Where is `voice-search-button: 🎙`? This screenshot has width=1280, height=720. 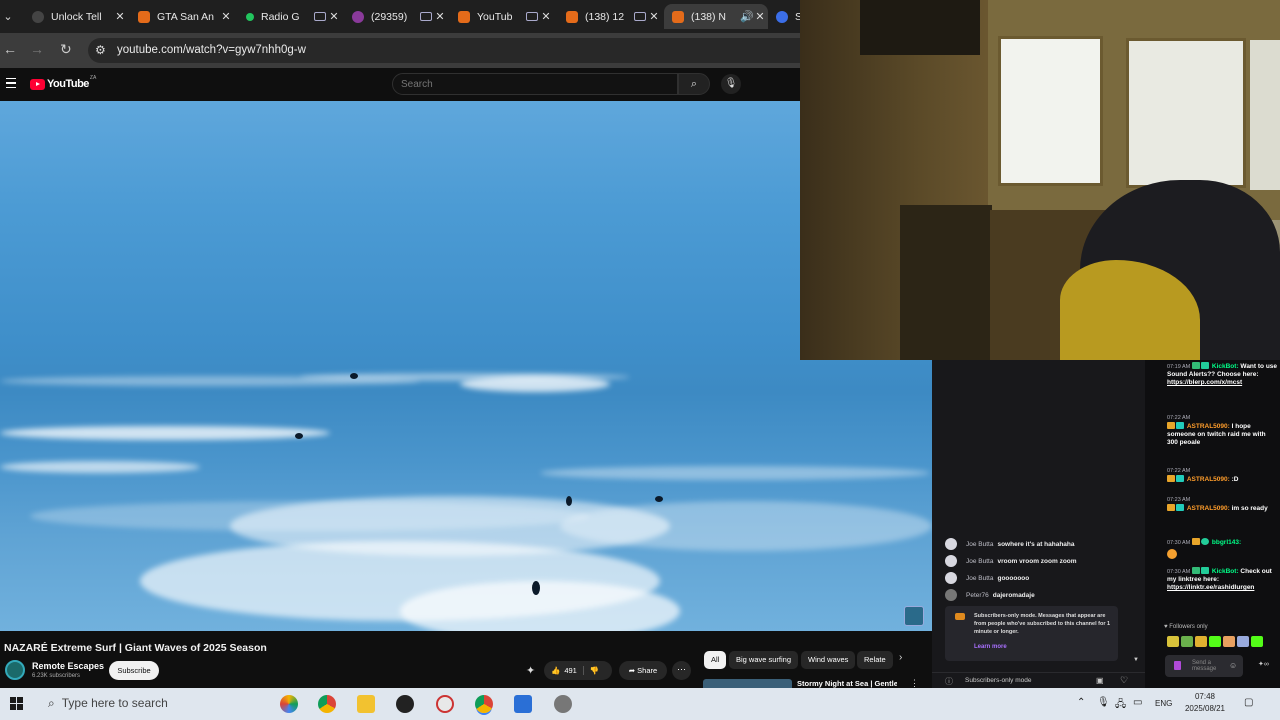
voice-search-button: 🎙 is located at coordinates (731, 84).